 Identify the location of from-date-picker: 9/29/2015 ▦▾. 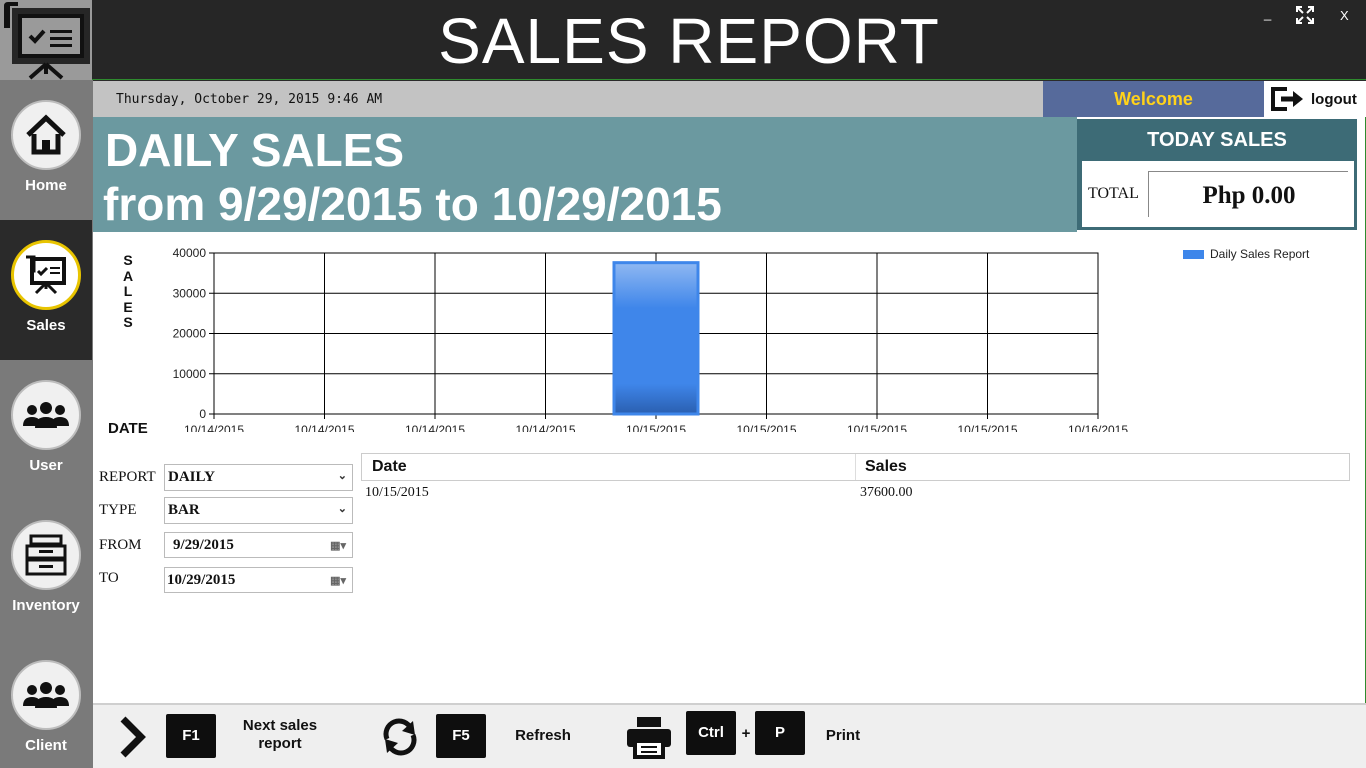
(258, 545).